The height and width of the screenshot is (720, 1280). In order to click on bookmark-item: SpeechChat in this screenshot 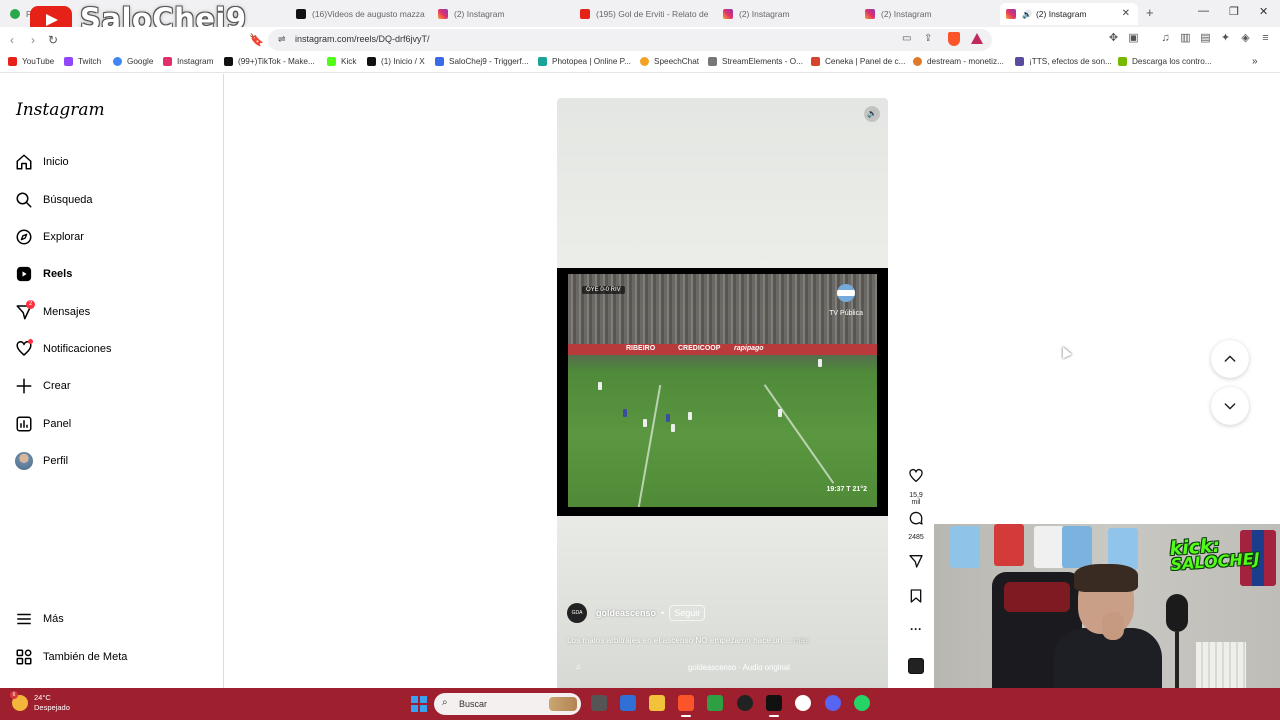, I will do `click(669, 61)`.